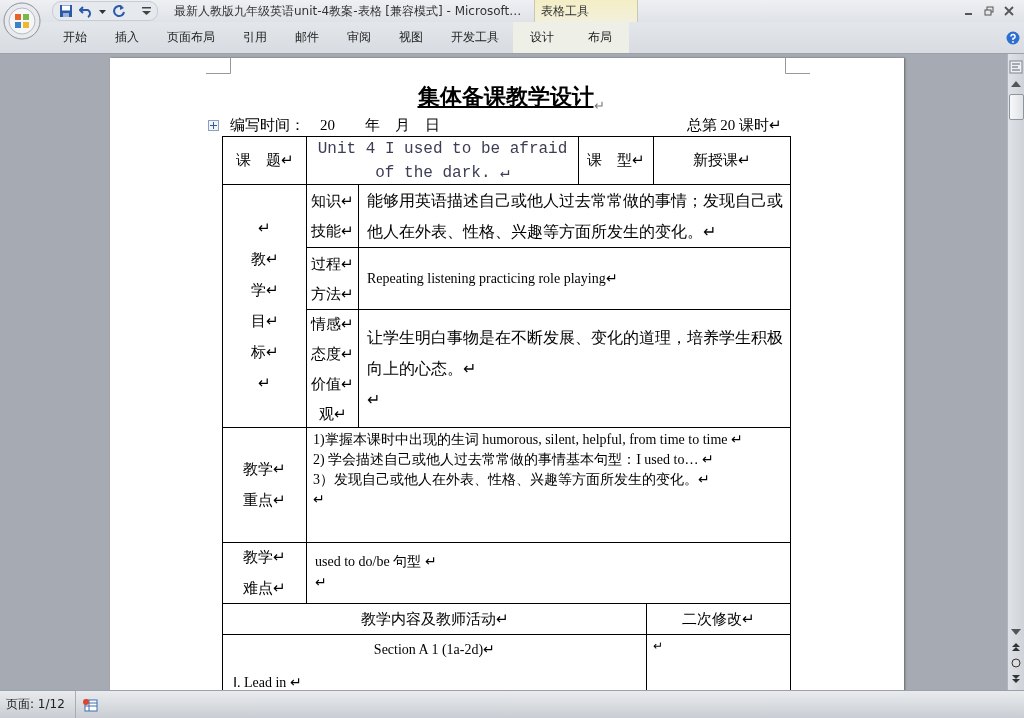  What do you see at coordinates (734, 125) in the screenshot?
I see `lesson-number: 总第 20 课时↵` at bounding box center [734, 125].